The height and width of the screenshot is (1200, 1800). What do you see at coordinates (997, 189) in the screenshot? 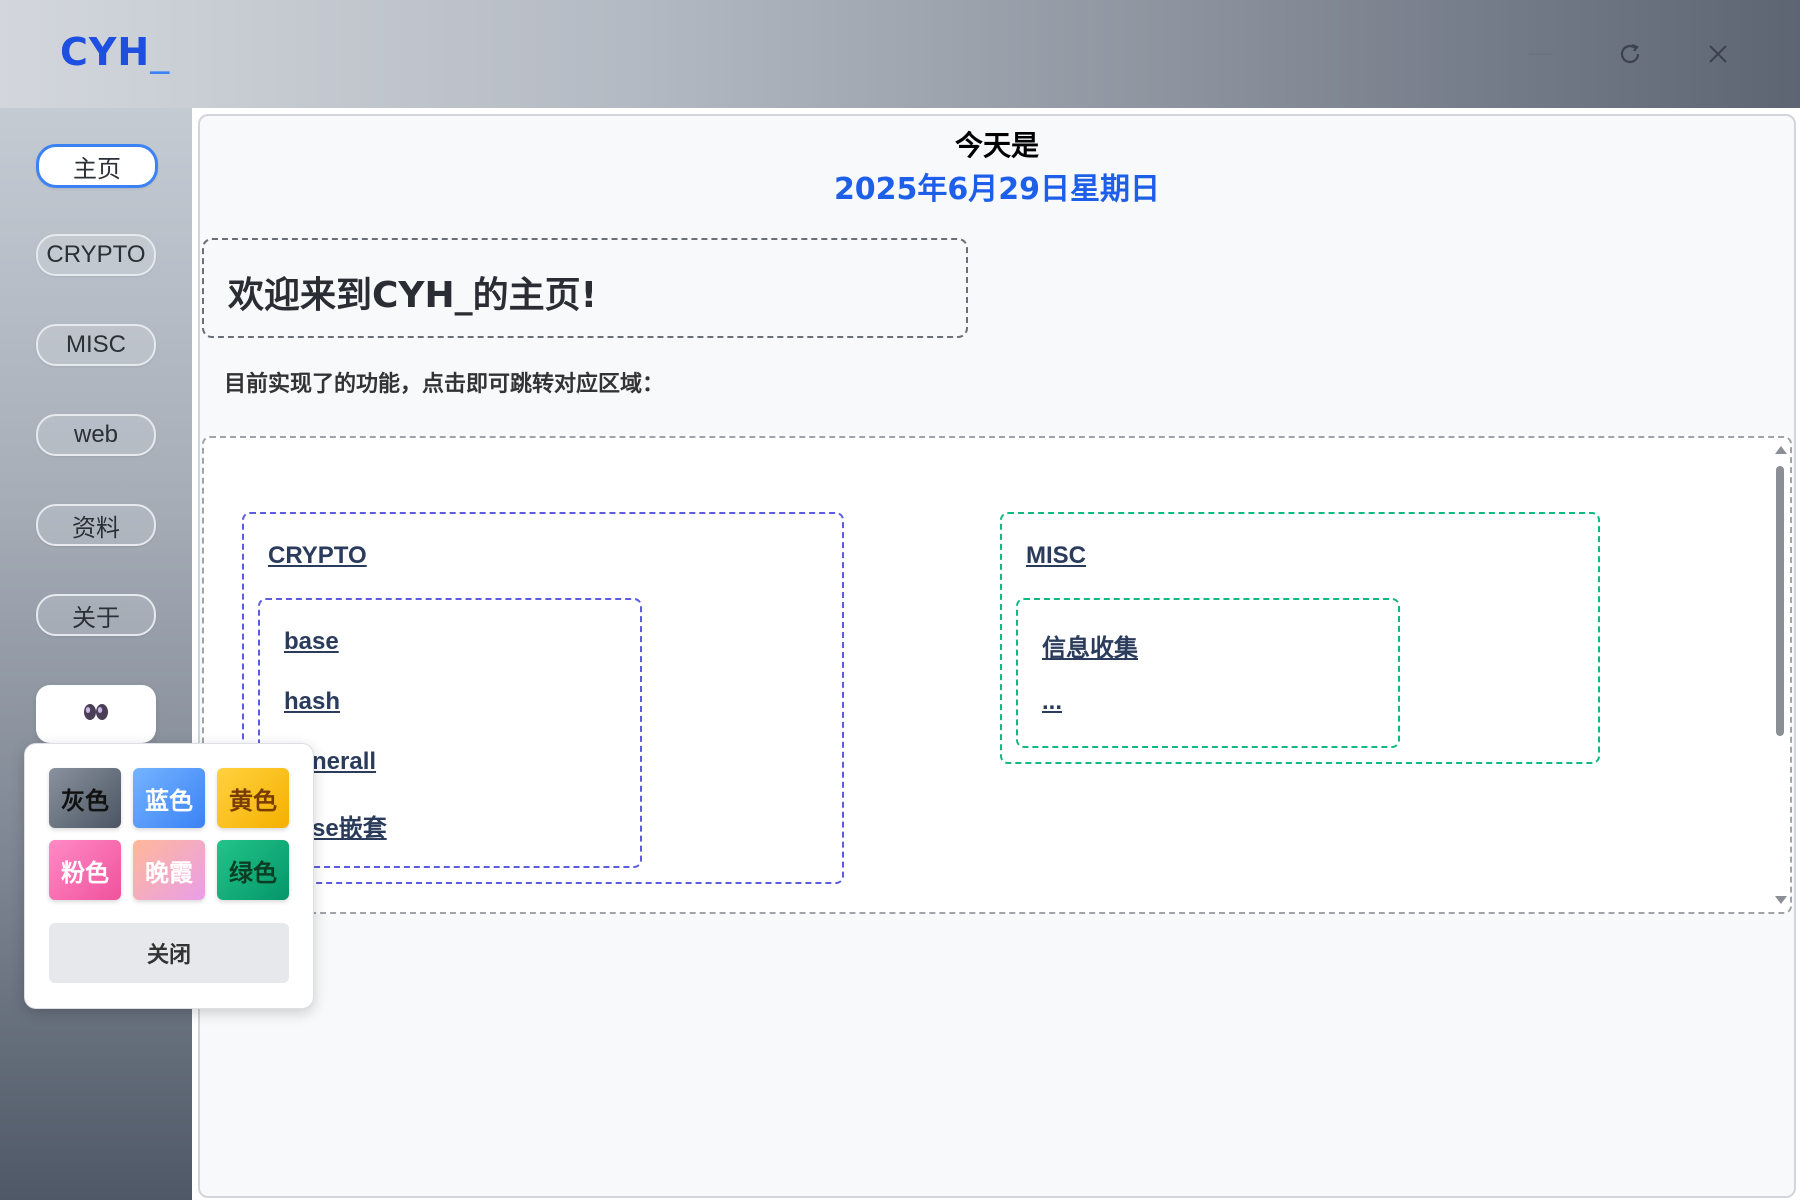
I see `today-date: 2025年6月29日星期日` at bounding box center [997, 189].